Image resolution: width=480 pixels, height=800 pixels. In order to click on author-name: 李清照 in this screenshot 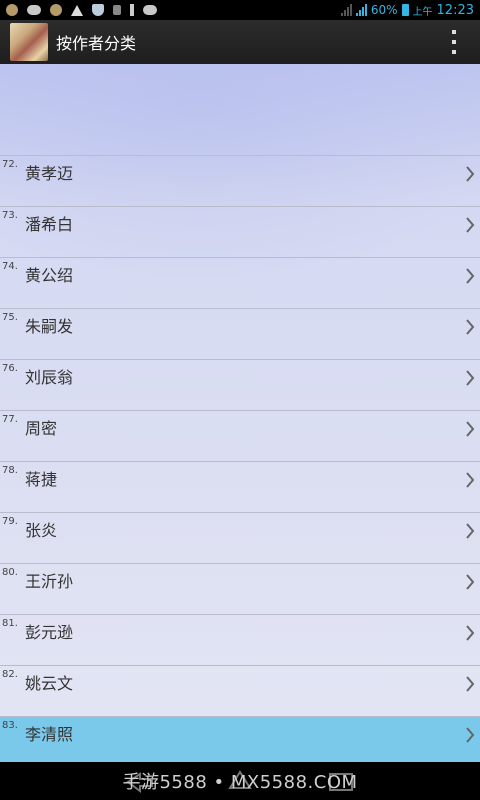, I will do `click(49, 734)`.